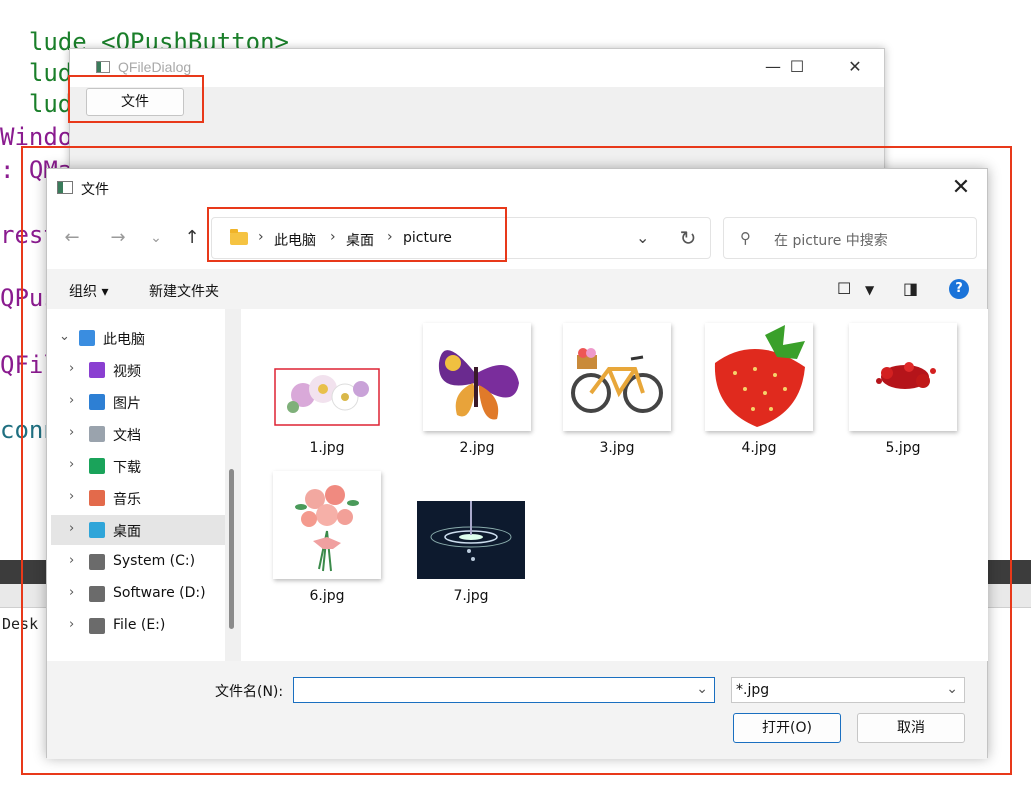 This screenshot has width=1031, height=787. I want to click on app-icon, so click(103, 67).